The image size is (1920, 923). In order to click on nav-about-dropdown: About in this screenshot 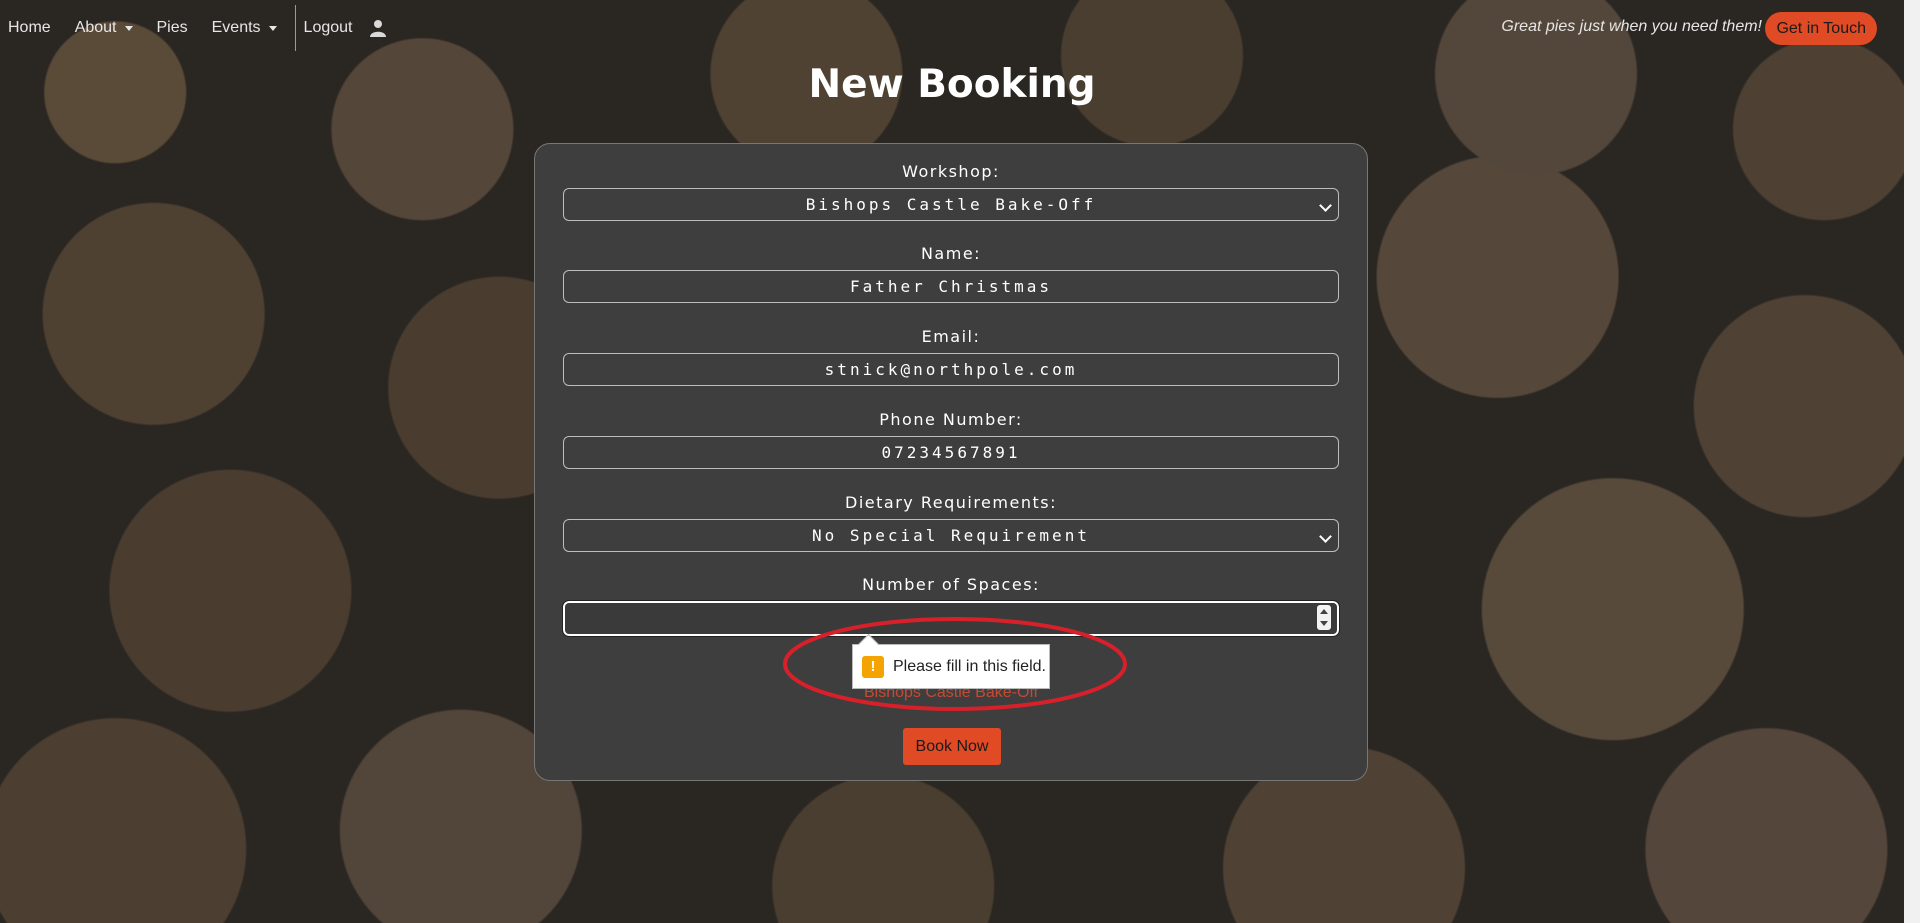, I will do `click(104, 28)`.